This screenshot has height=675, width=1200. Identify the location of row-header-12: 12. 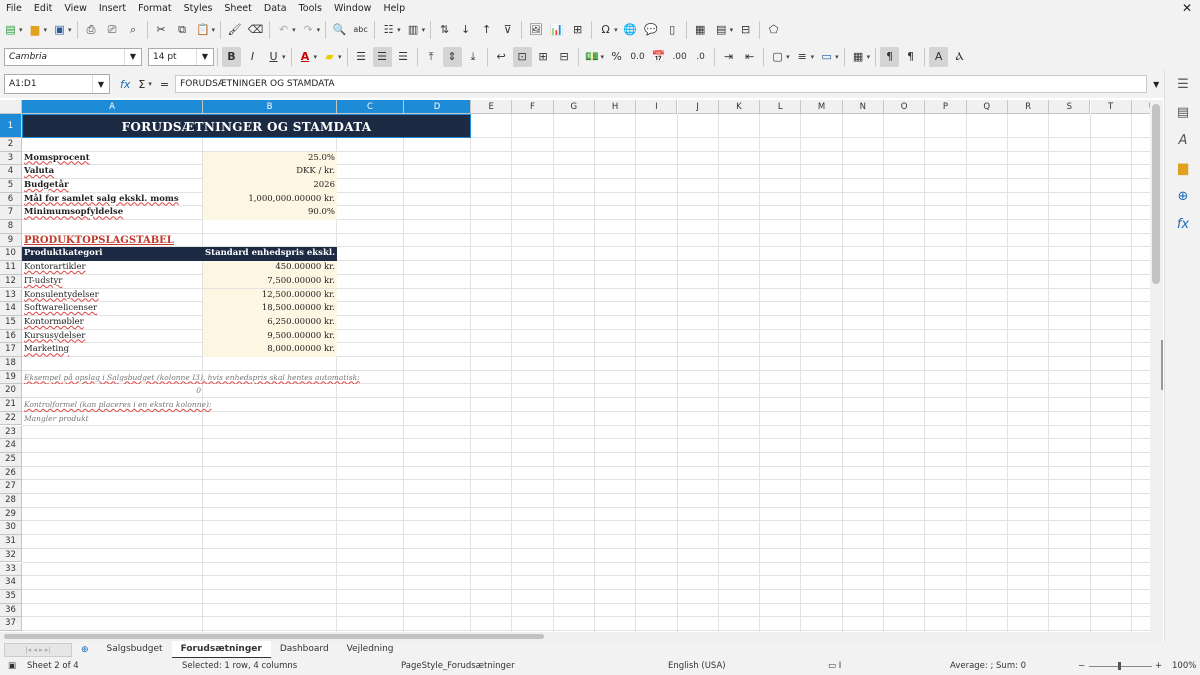
(11, 281).